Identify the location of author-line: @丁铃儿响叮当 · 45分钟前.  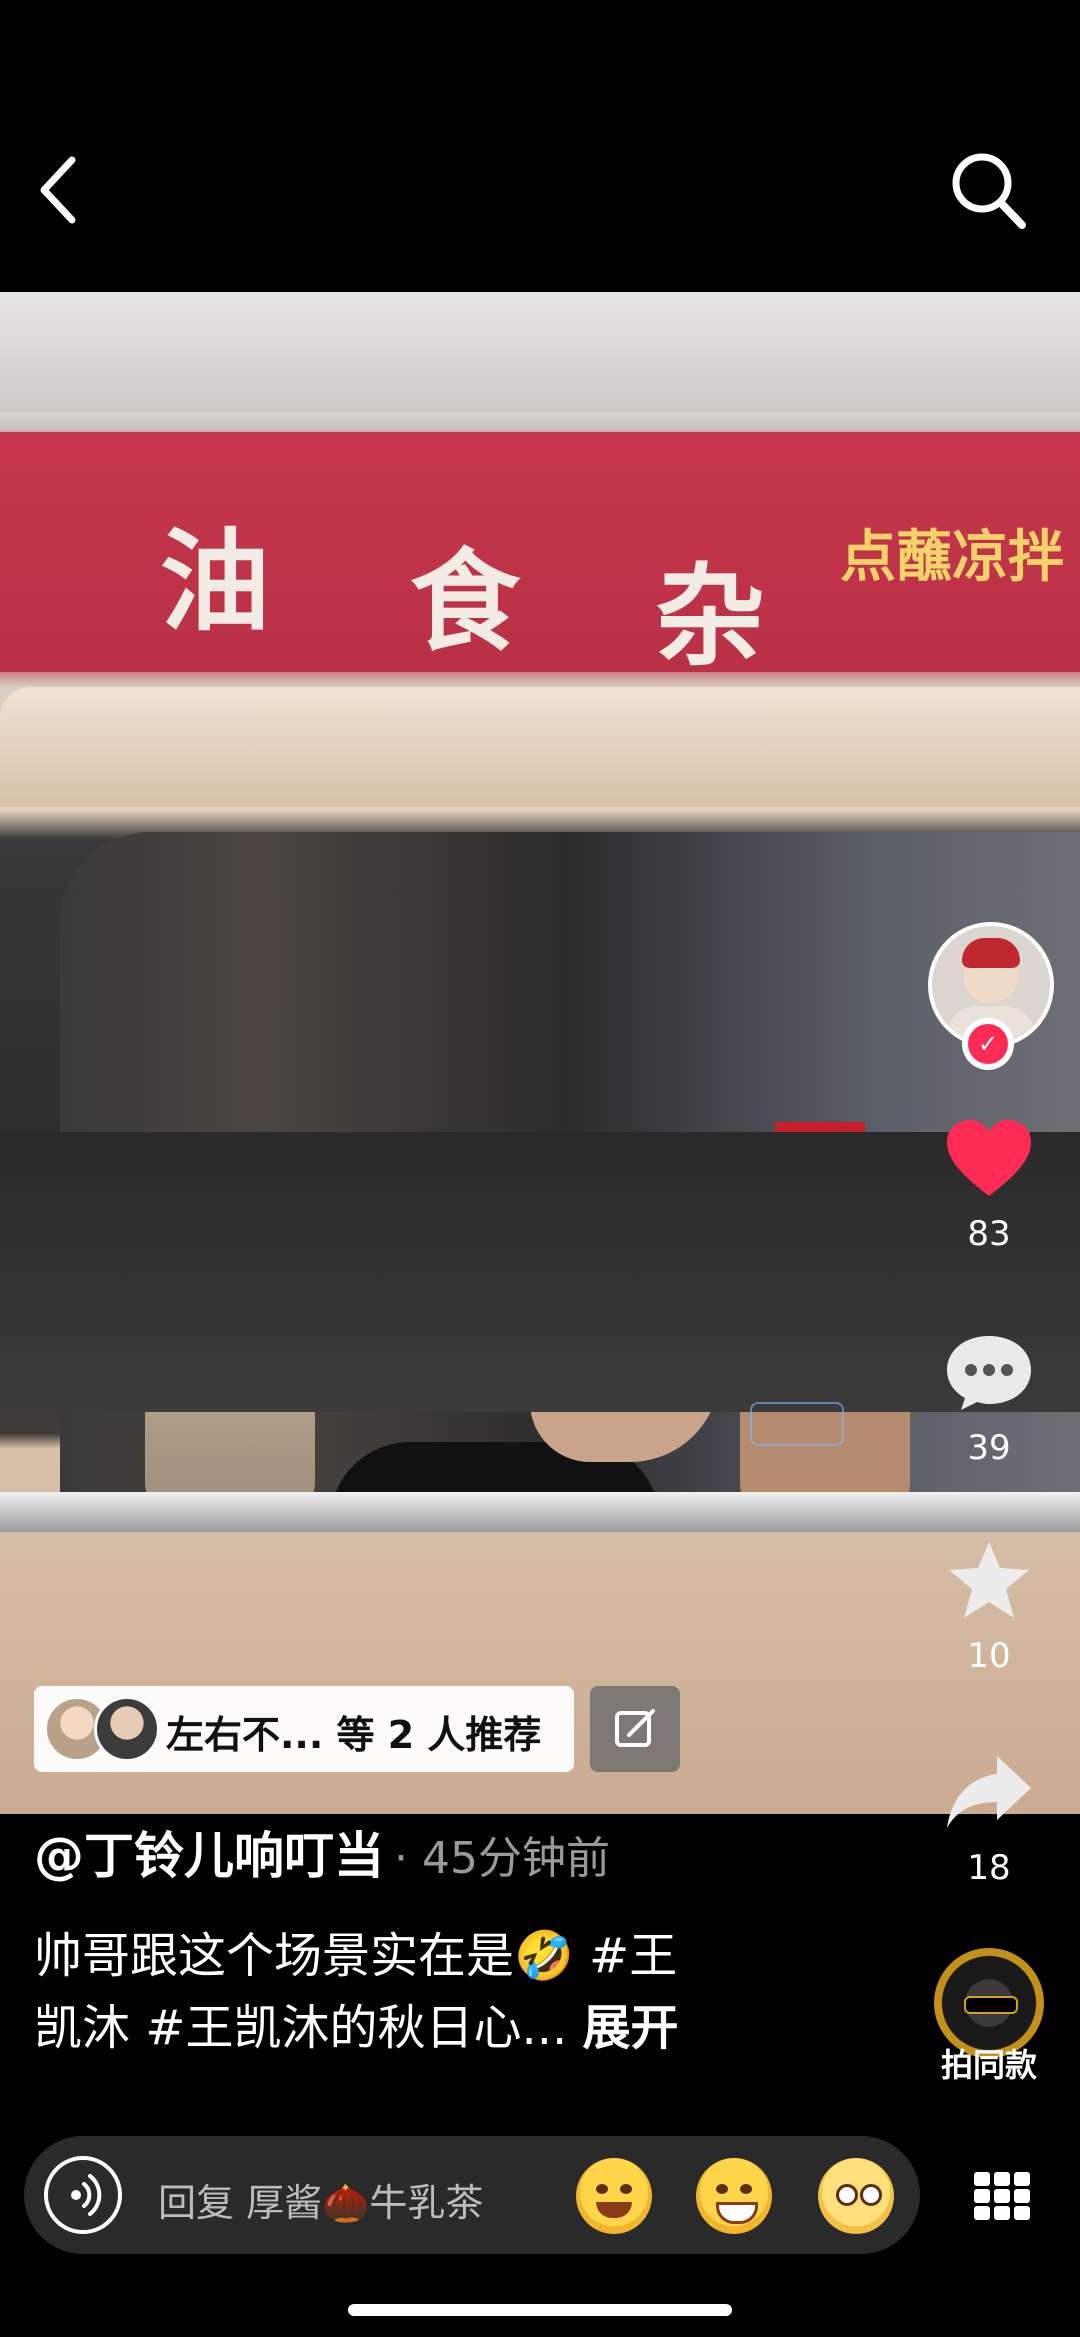
(322, 1852).